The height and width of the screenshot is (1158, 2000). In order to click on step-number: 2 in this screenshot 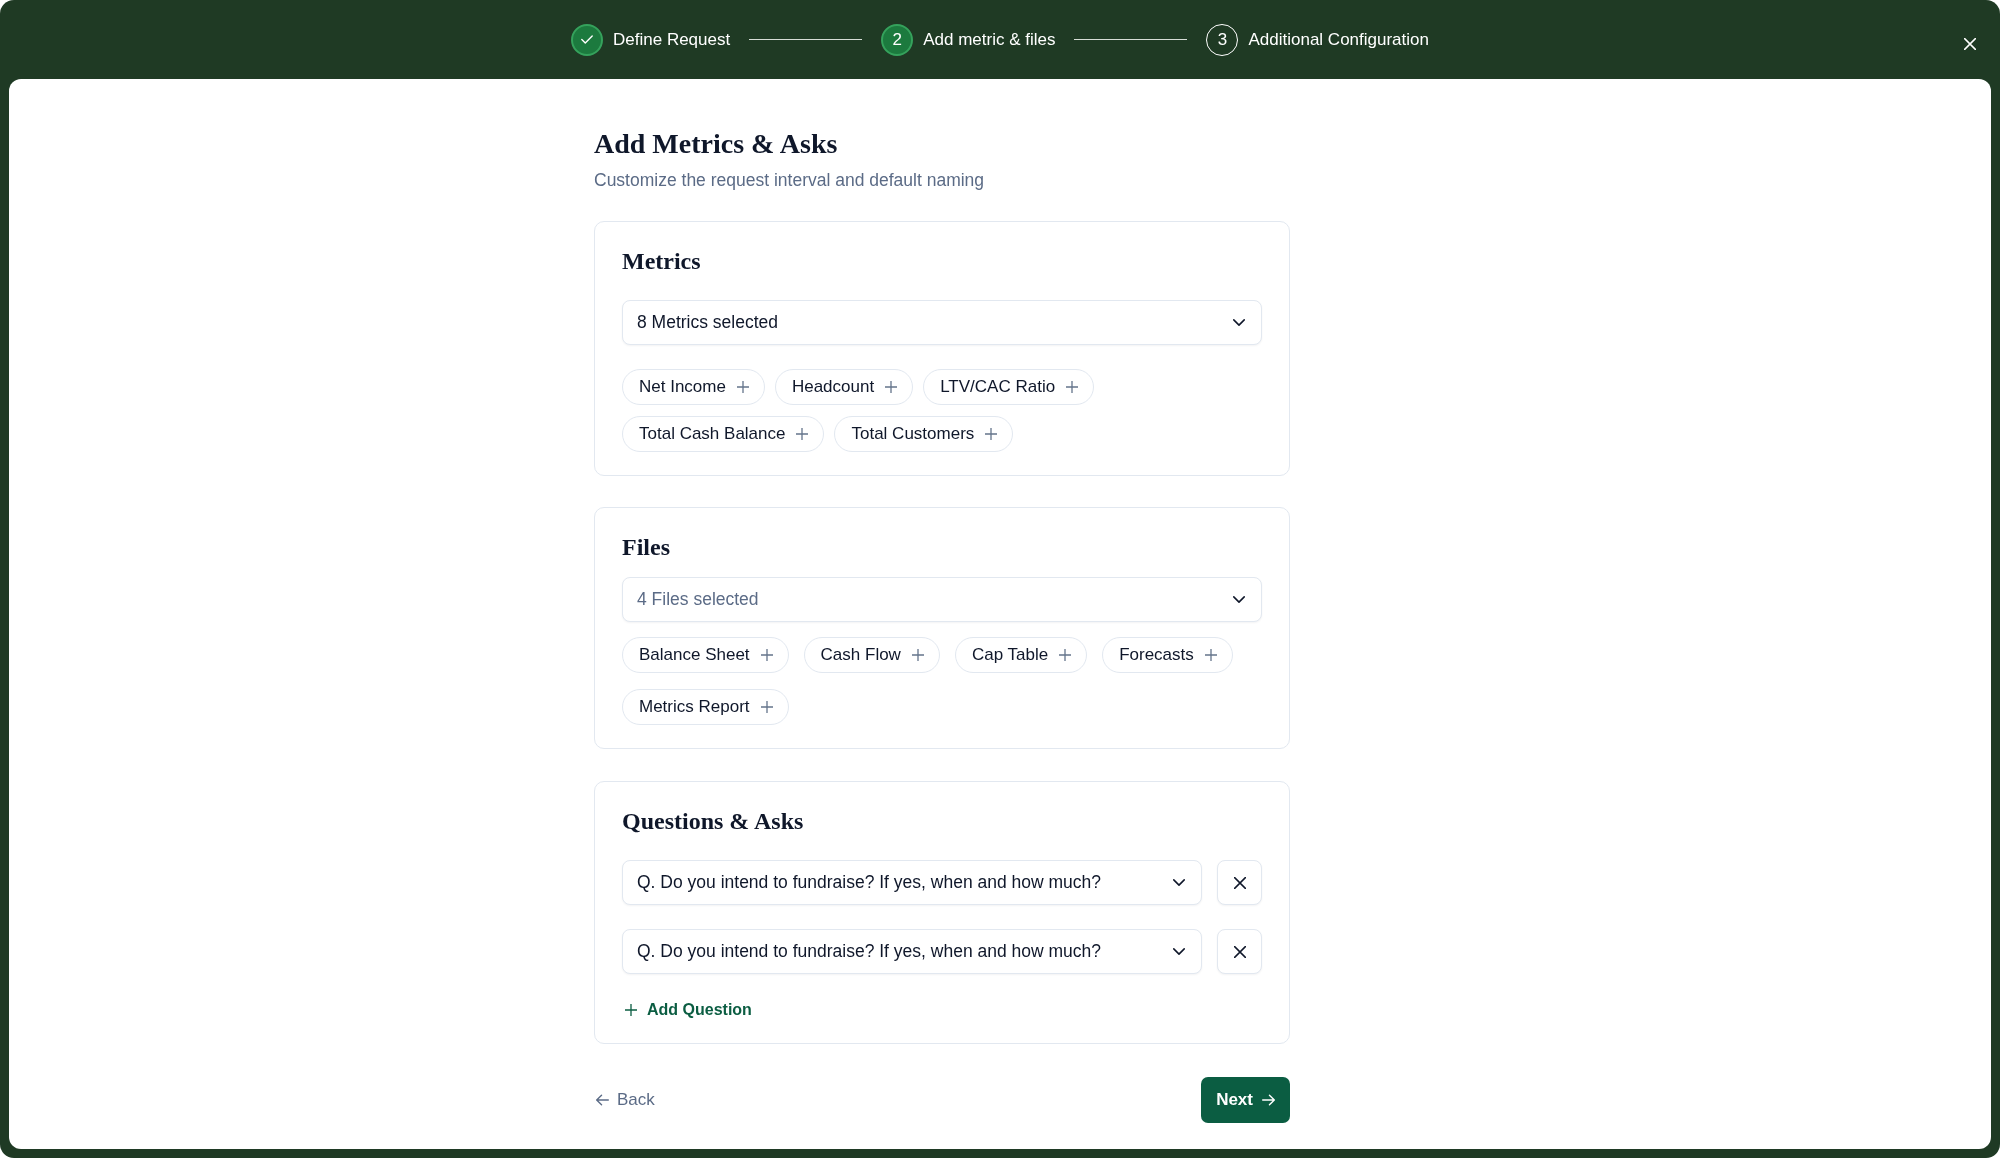, I will do `click(897, 39)`.